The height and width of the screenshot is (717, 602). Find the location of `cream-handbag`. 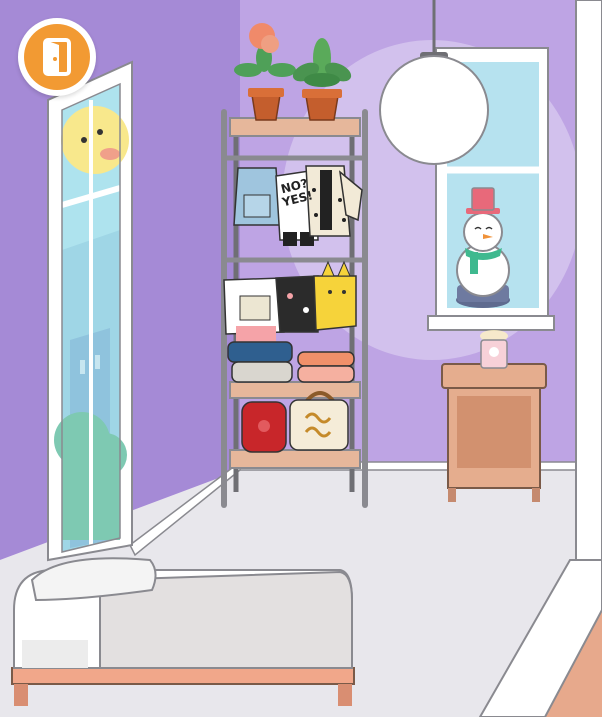

cream-handbag is located at coordinates (319, 421).